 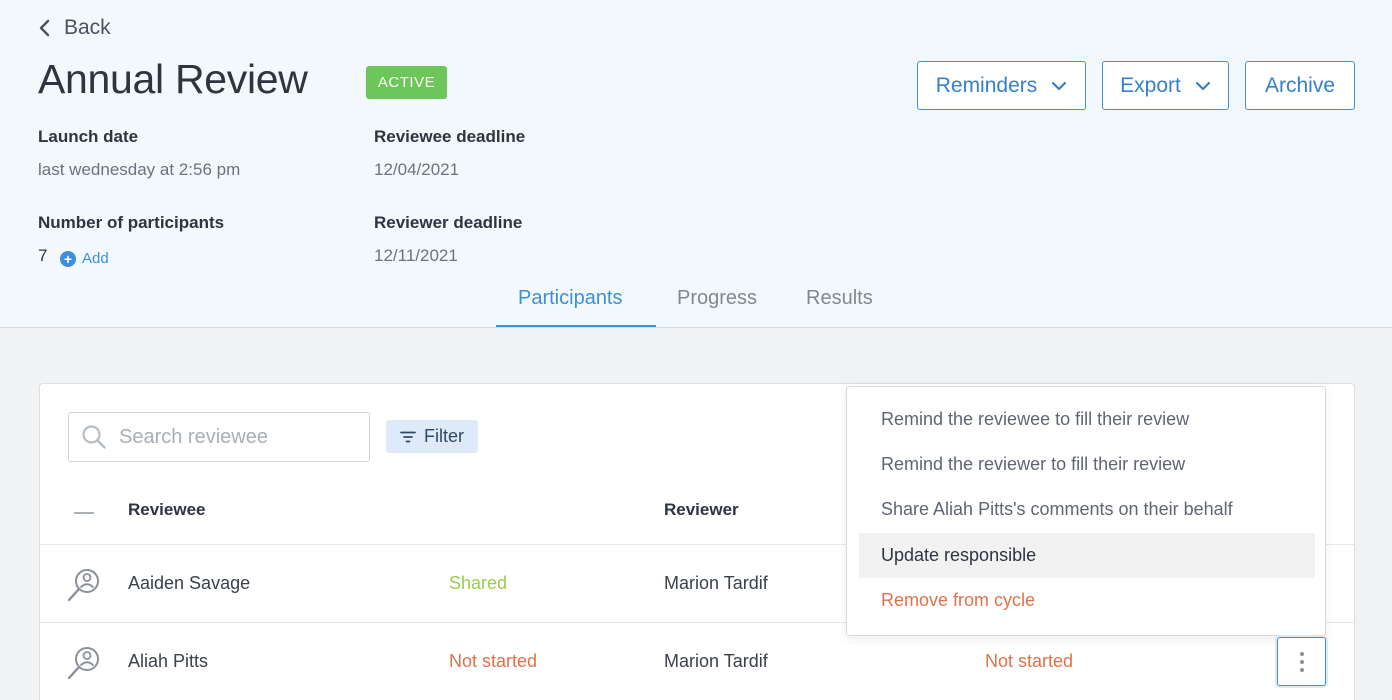 What do you see at coordinates (986, 85) in the screenshot?
I see `reminders-label: Reminders` at bounding box center [986, 85].